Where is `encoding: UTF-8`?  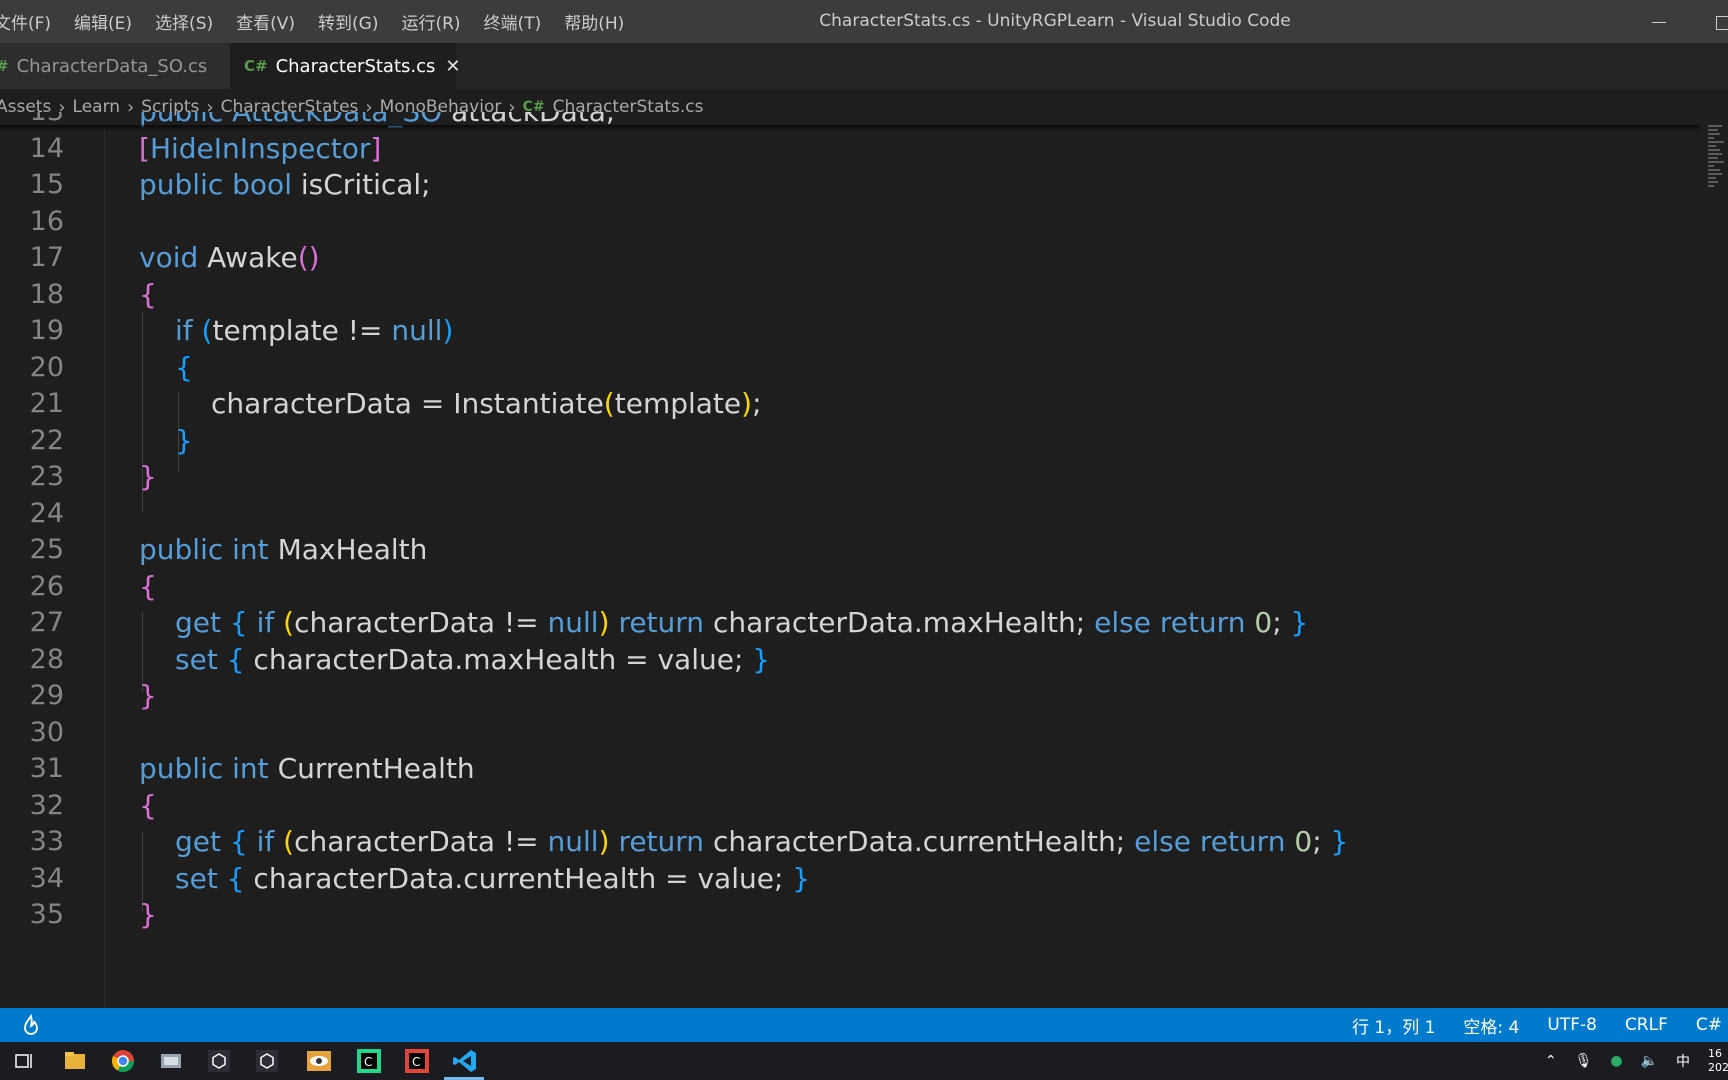
encoding: UTF-8 is located at coordinates (1572, 1025).